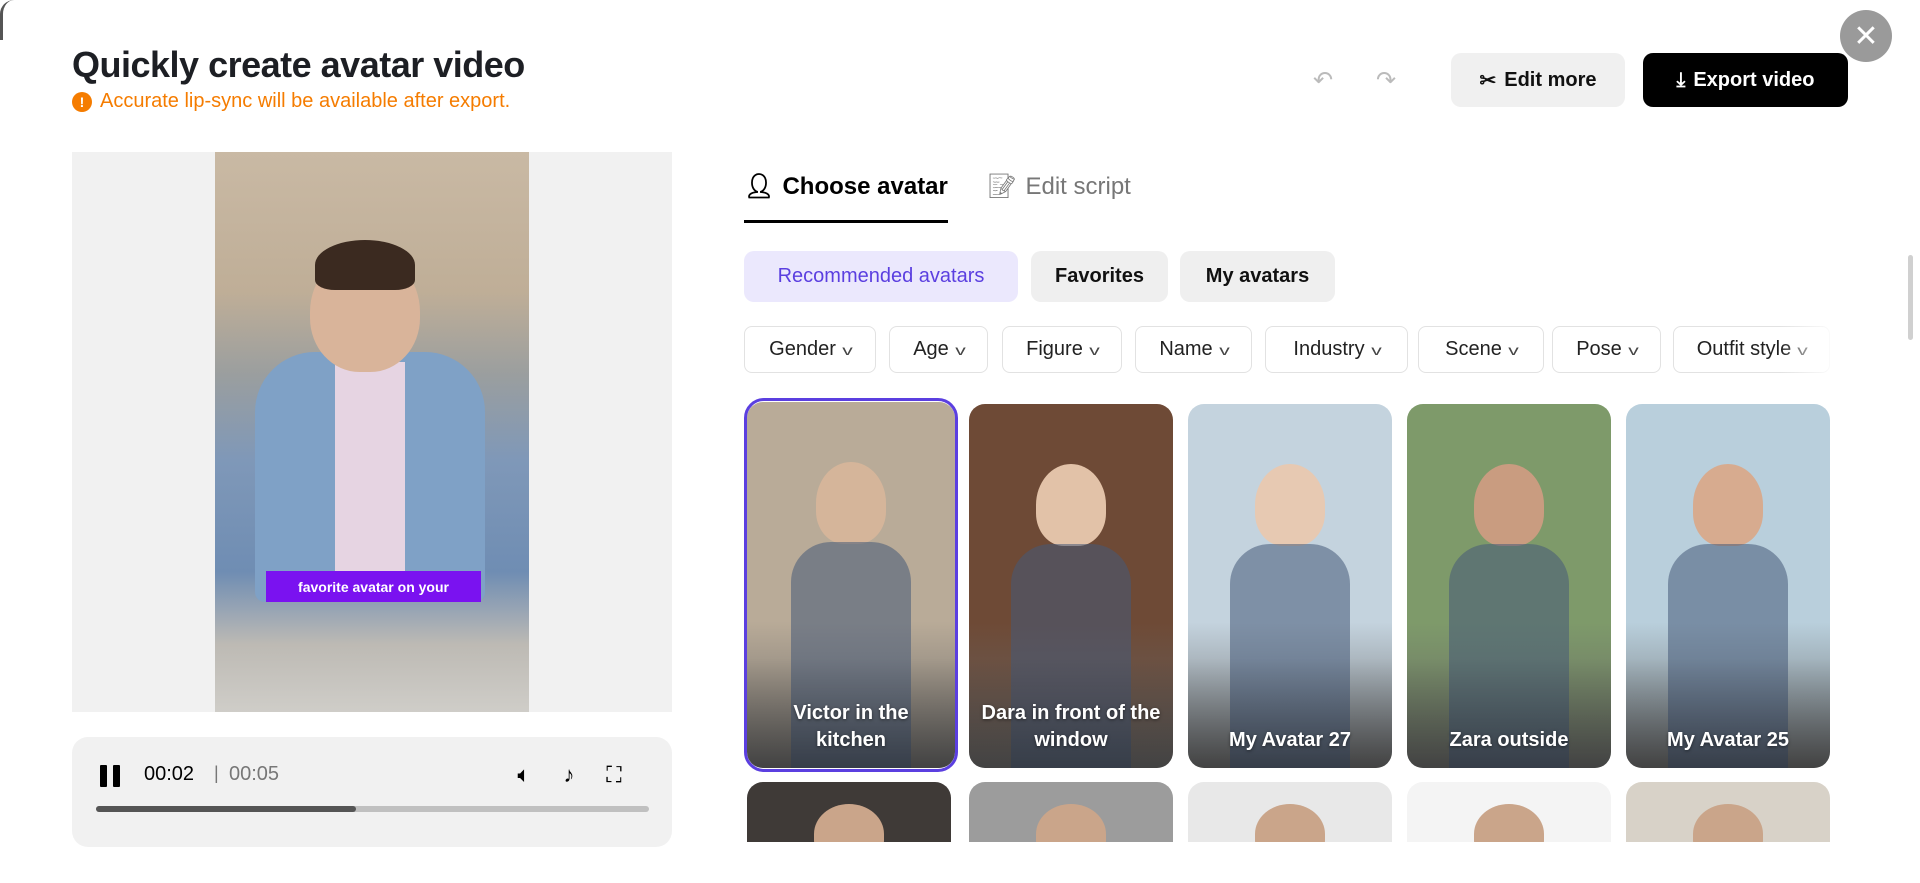 The image size is (1920, 883). Describe the element at coordinates (1473, 349) in the screenshot. I see `filter-label: Scene` at that location.